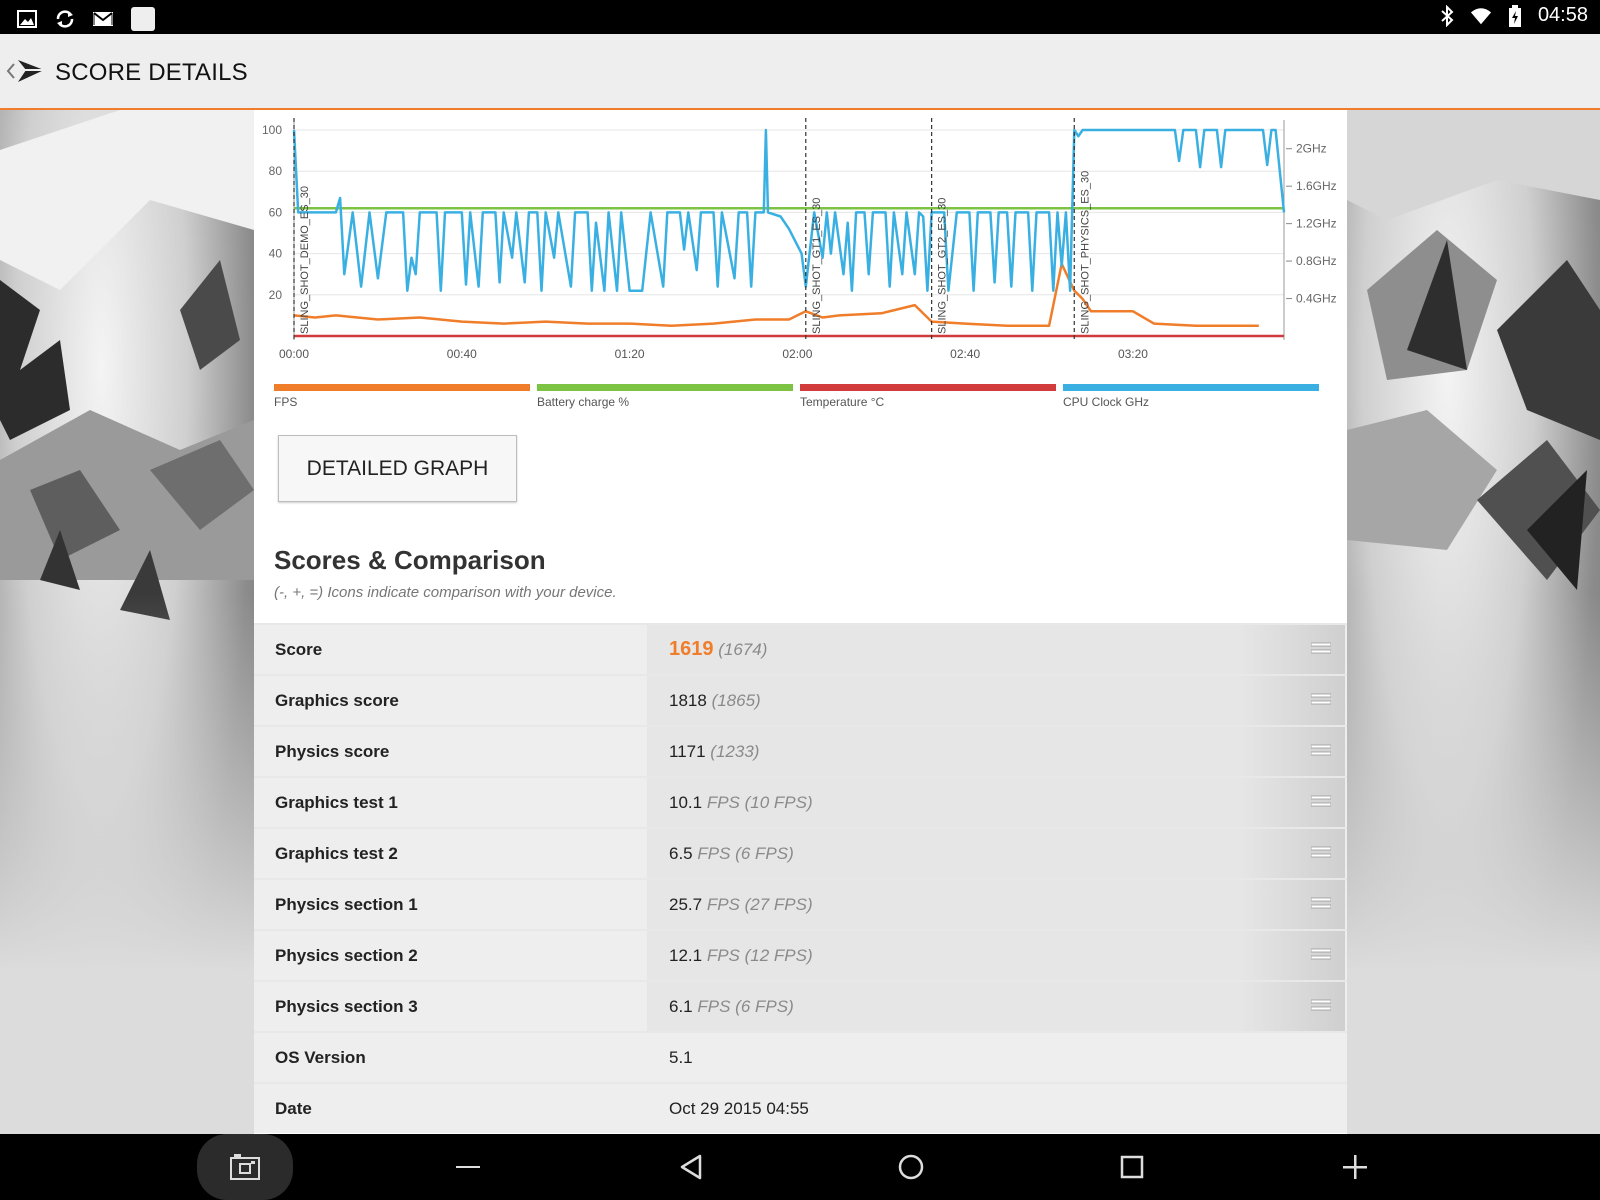  What do you see at coordinates (996, 1108) in the screenshot?
I see `row-value-cell: Oct 29 2015 04:55` at bounding box center [996, 1108].